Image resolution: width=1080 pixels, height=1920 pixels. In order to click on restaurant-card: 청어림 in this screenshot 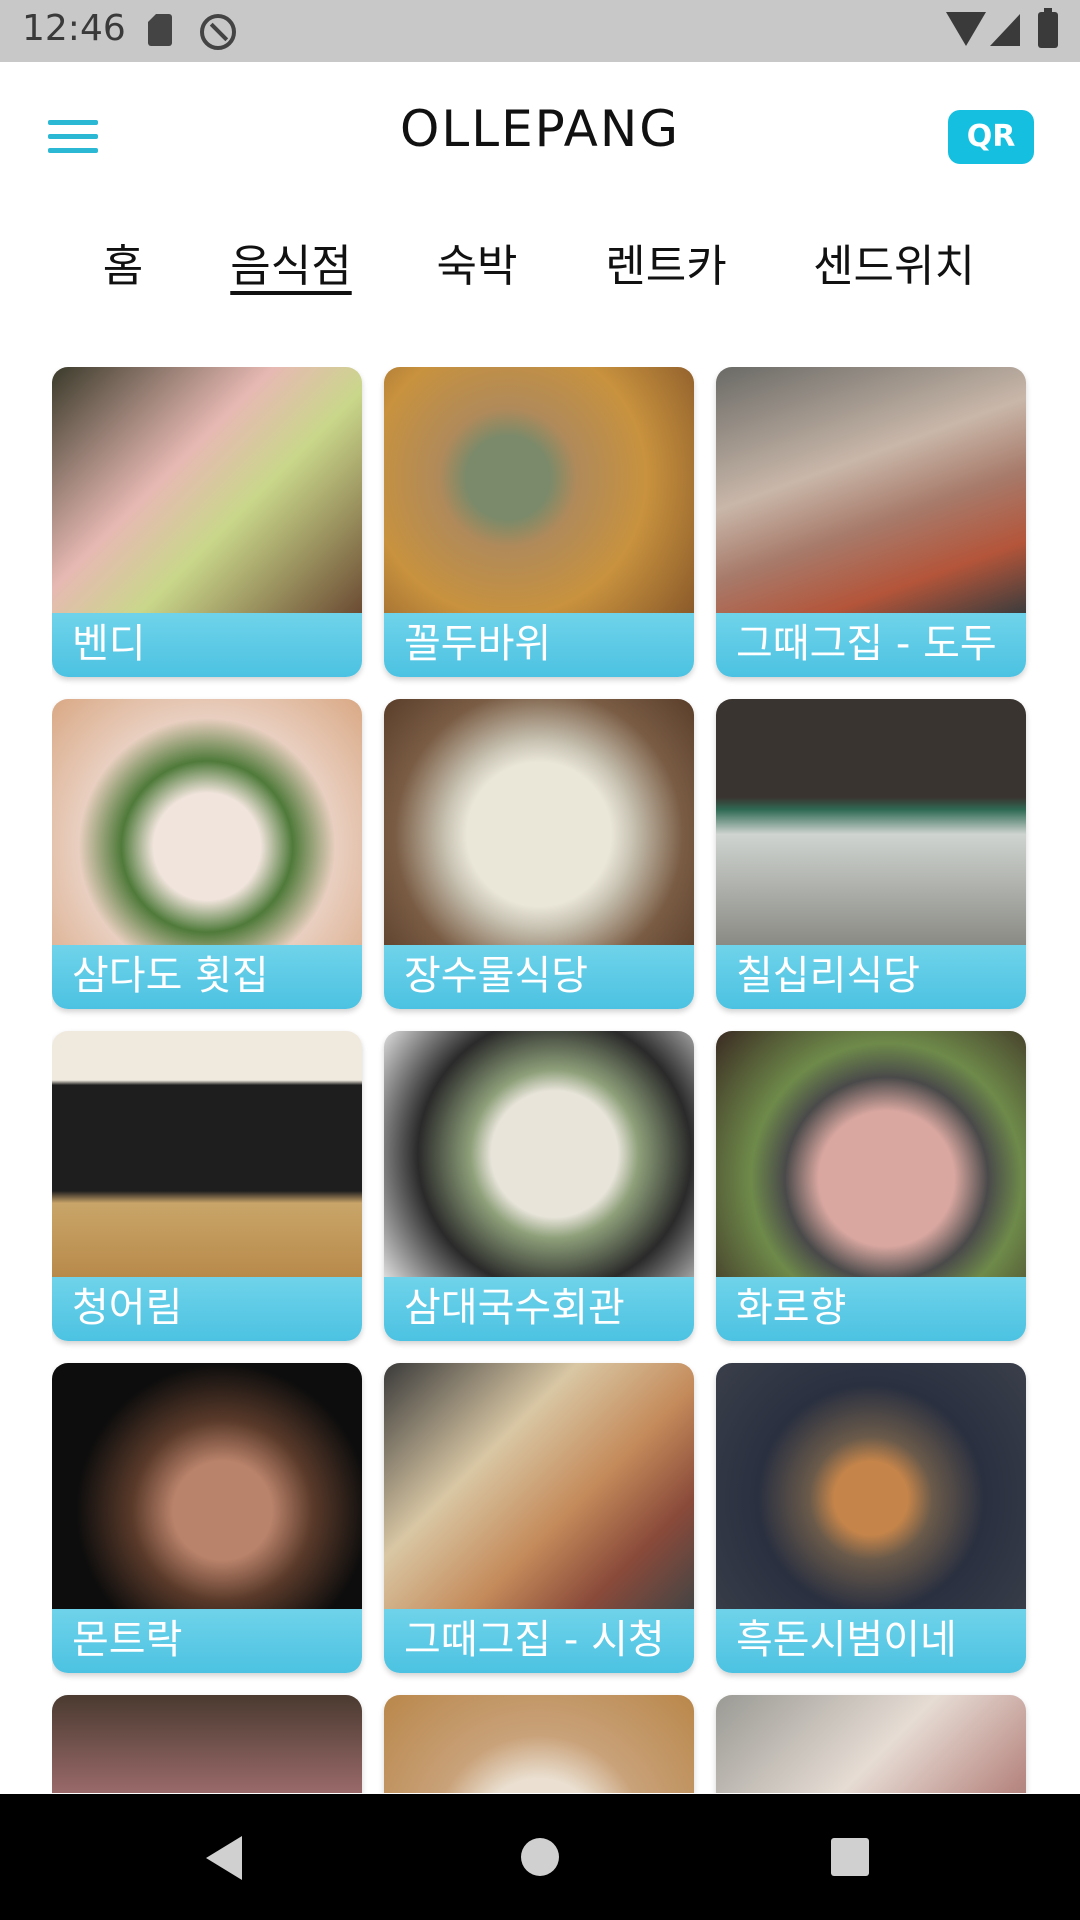, I will do `click(207, 1186)`.